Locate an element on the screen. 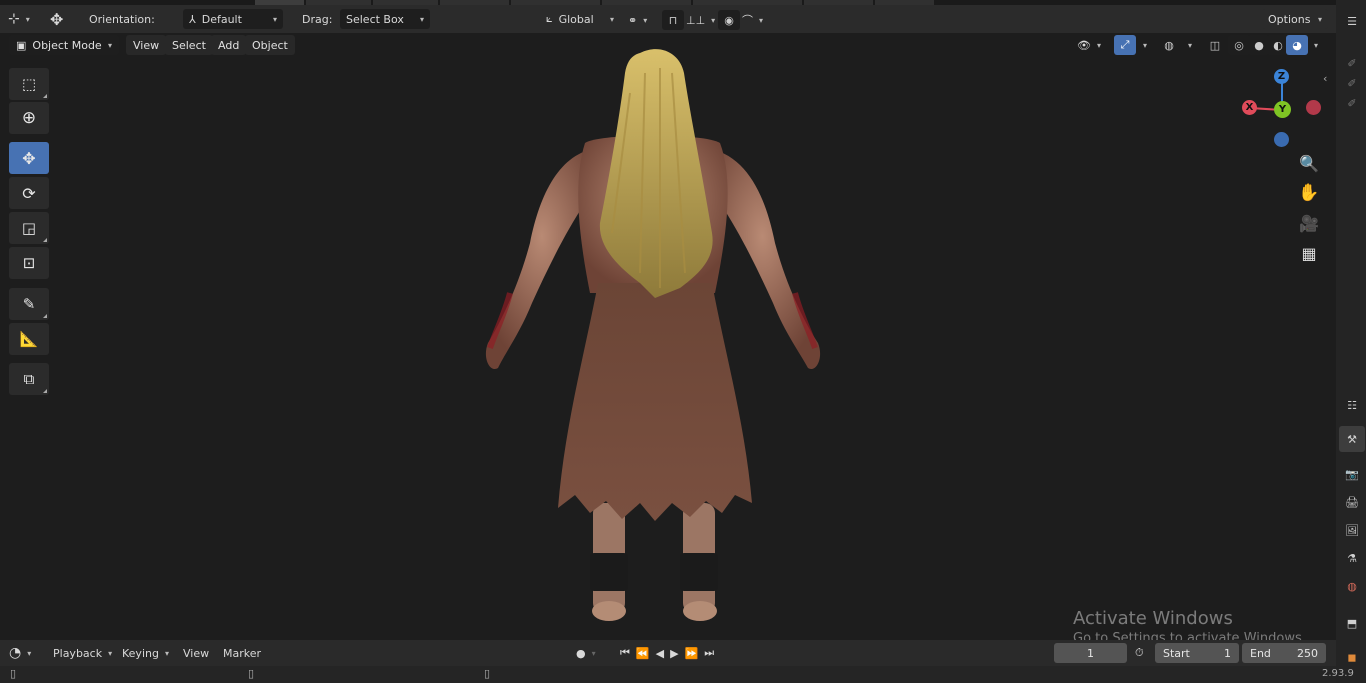 The image size is (1366, 683). tool-move: ✥ is located at coordinates (29, 158).